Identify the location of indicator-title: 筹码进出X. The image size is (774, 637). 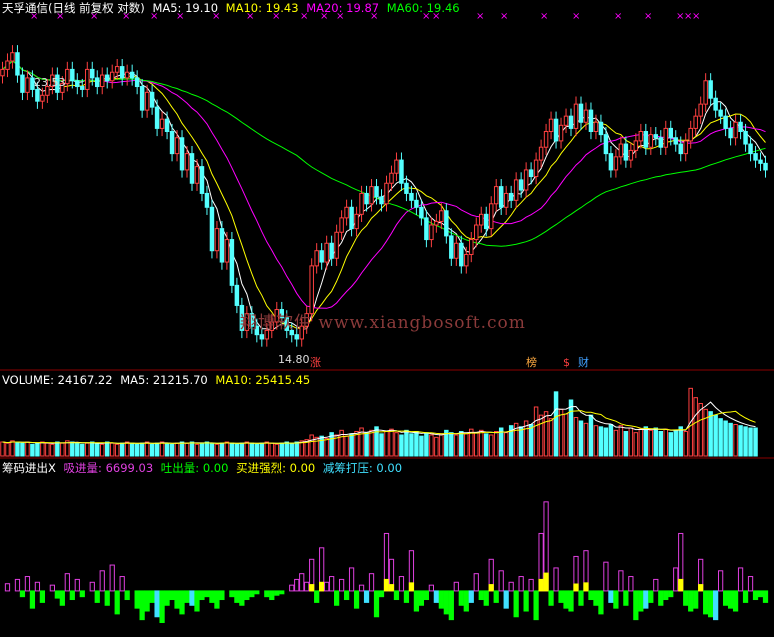
(29, 468).